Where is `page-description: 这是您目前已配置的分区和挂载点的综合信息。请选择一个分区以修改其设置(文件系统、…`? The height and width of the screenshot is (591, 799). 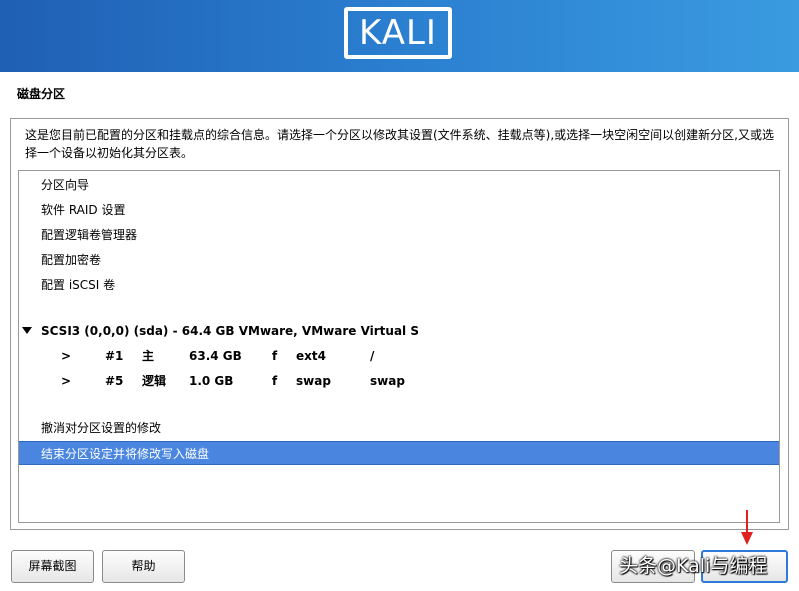 page-description: 这是您目前已配置的分区和挂载点的综合信息。请选择一个分区以修改其设置(文件系统、… is located at coordinates (399, 144).